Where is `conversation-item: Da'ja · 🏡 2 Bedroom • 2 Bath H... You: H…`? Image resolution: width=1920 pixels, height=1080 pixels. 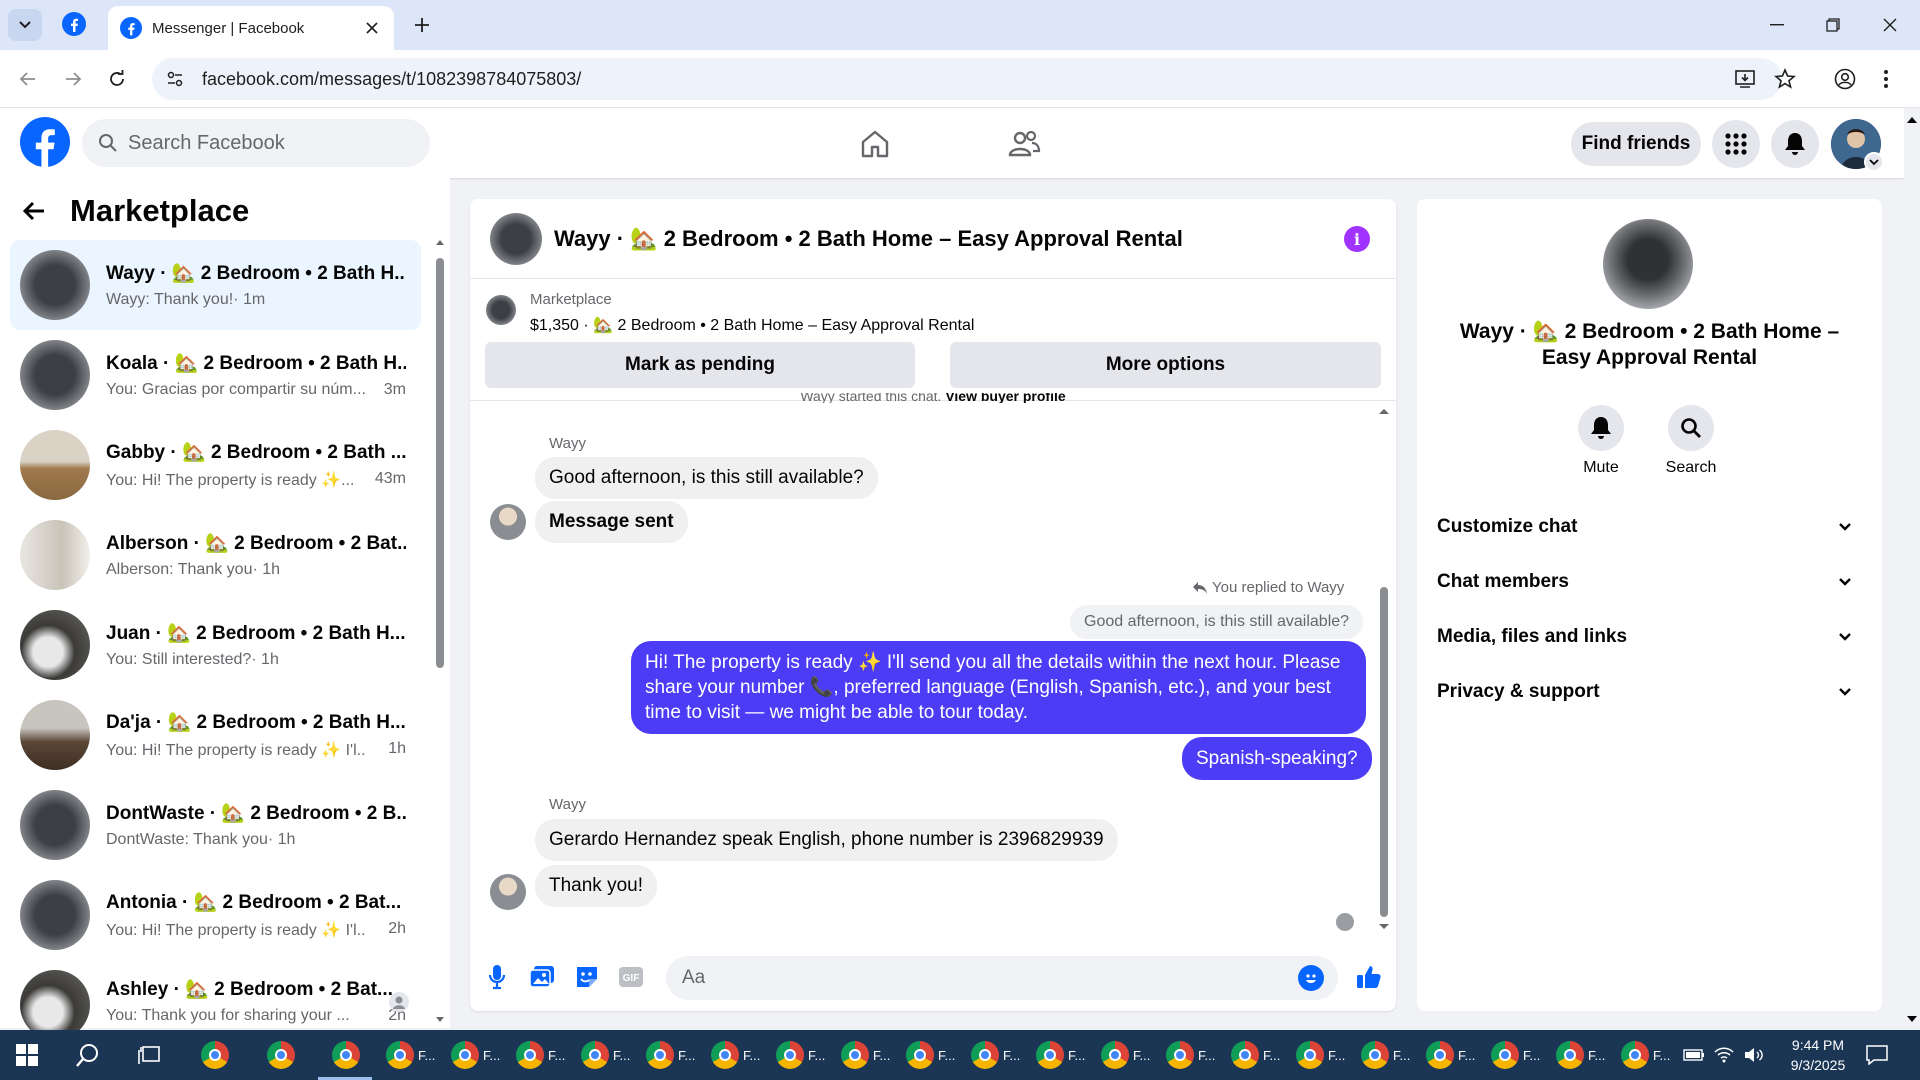 conversation-item: Da'ja · 🏡 2 Bedroom • 2 Bath H... You: H… is located at coordinates (215, 735).